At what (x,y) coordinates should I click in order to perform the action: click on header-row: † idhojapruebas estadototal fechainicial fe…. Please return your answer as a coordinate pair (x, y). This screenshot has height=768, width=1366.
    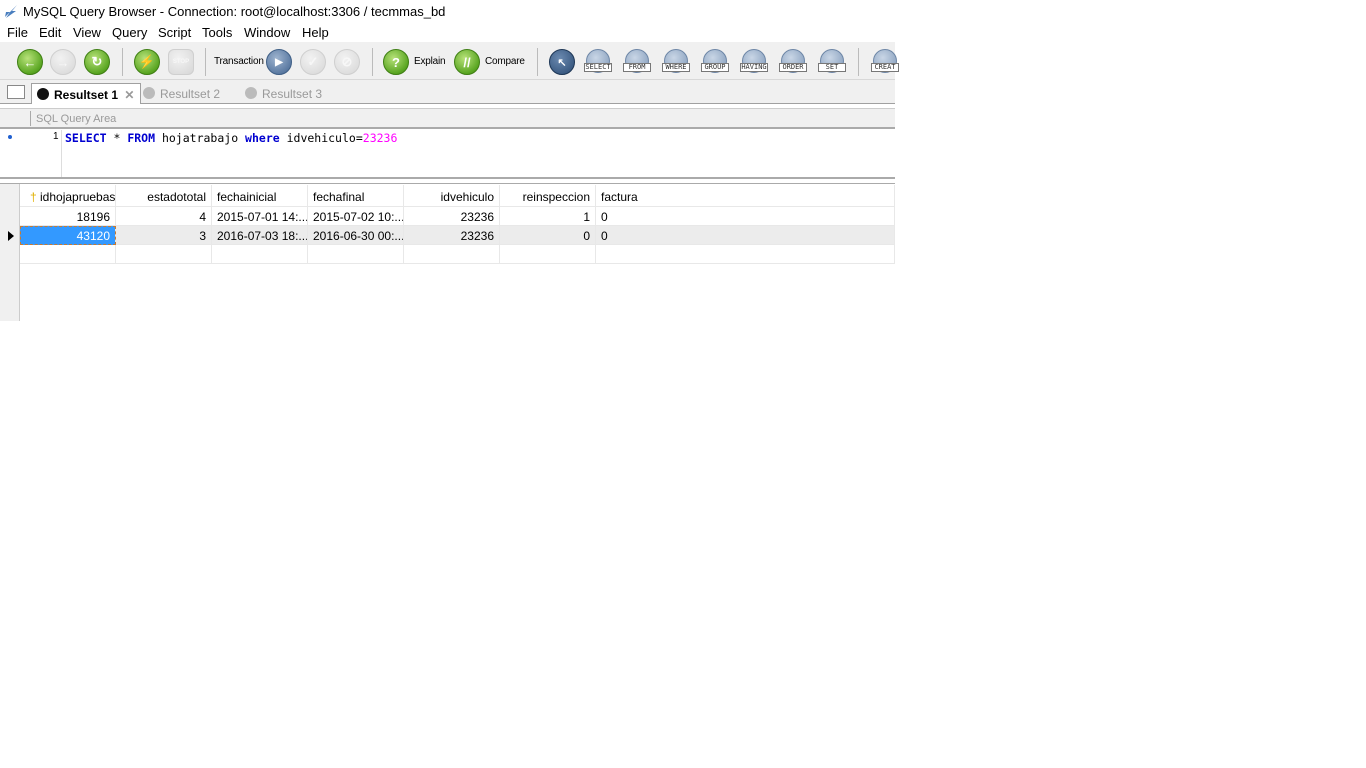
    Looking at the image, I should click on (457, 196).